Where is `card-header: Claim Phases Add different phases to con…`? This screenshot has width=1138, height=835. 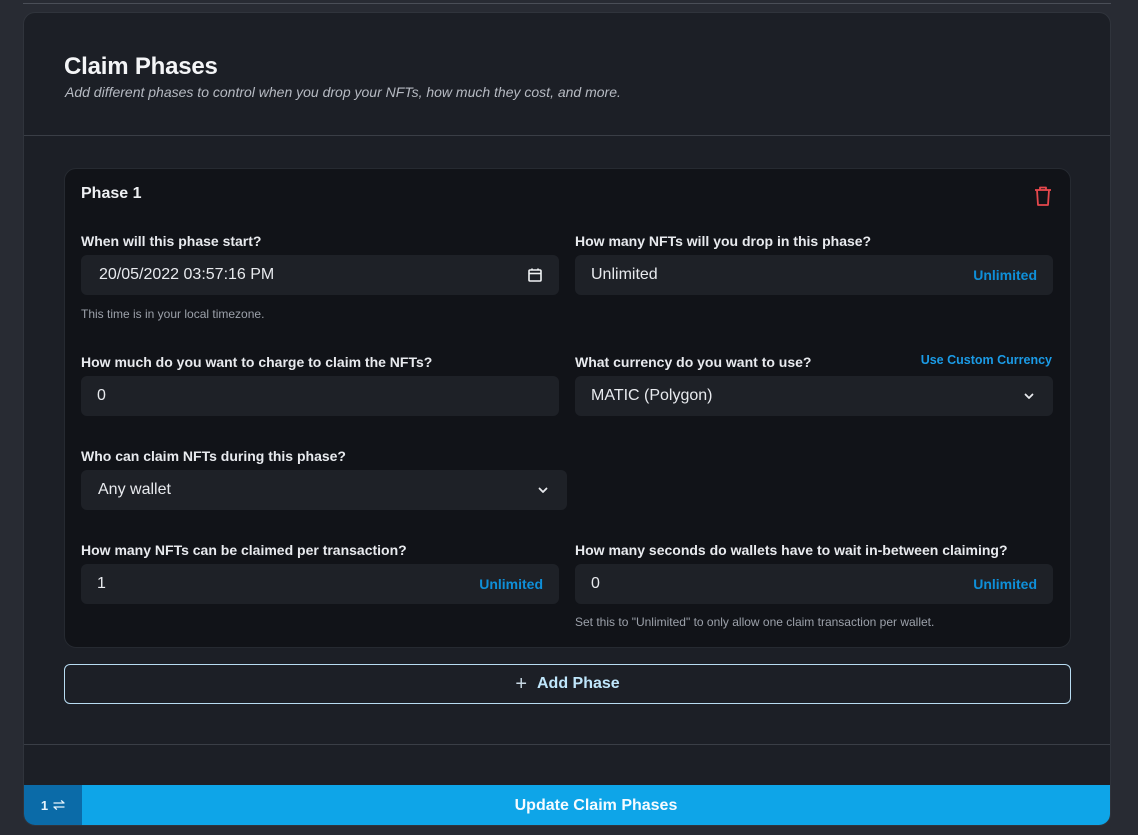 card-header: Claim Phases Add different phases to con… is located at coordinates (567, 74).